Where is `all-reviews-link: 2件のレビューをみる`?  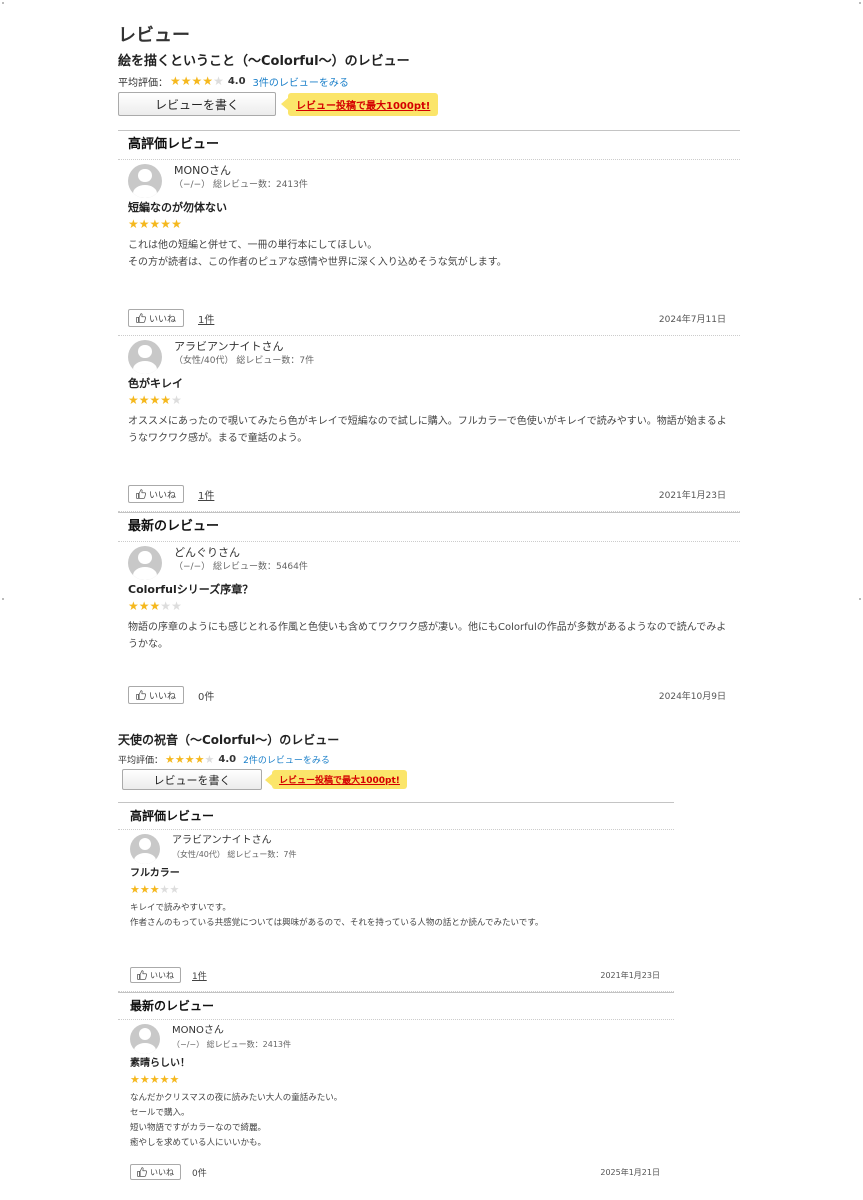 all-reviews-link: 2件のレビューをみる is located at coordinates (286, 759).